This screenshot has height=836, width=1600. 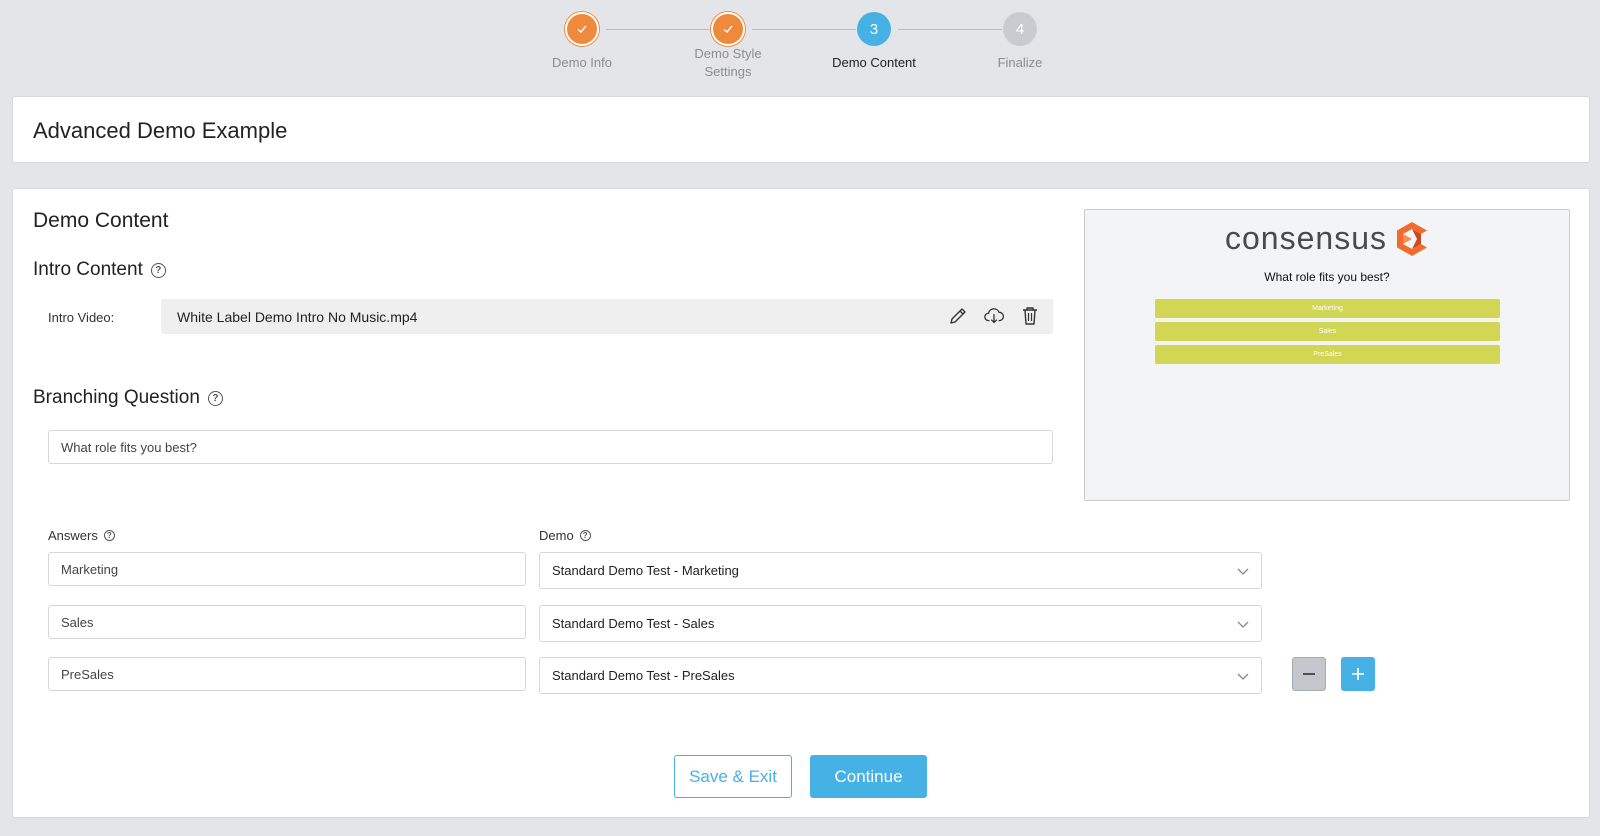 I want to click on remove-answer-button, so click(x=1309, y=674).